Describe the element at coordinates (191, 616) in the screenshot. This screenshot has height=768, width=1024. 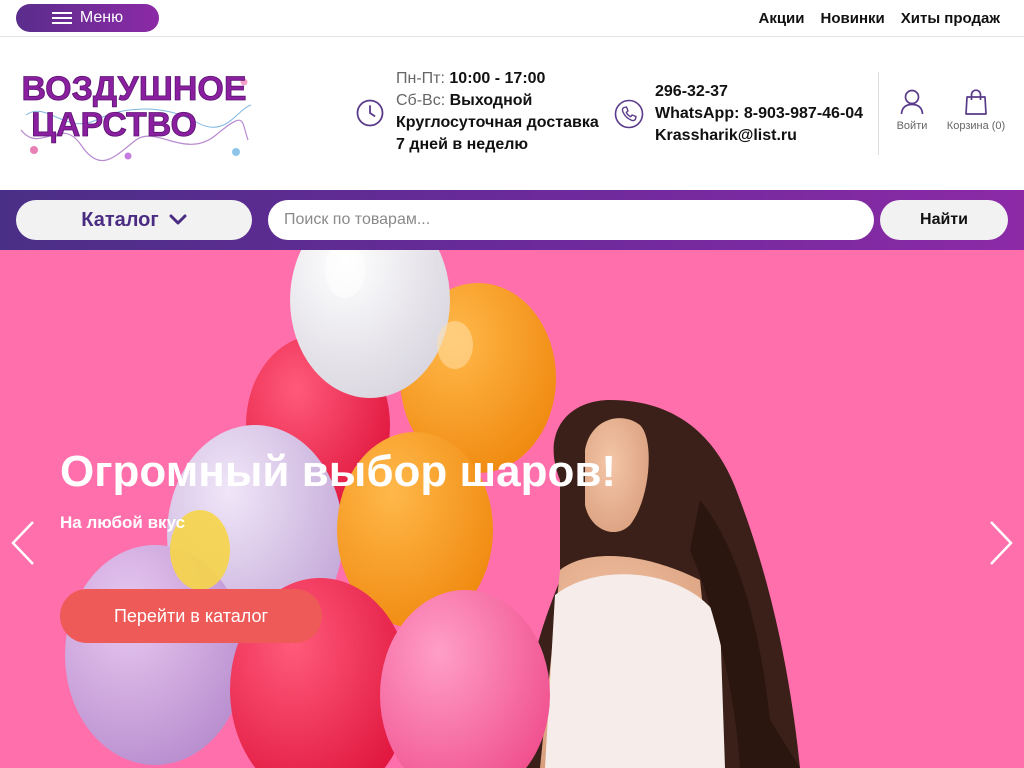
I see `go-to-catalog-button: Перейти в каталог` at that location.